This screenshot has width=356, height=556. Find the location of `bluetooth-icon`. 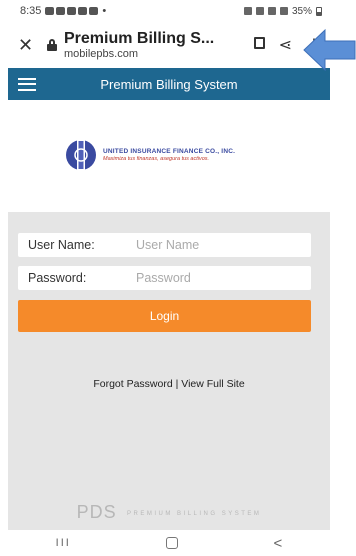

bluetooth-icon is located at coordinates (259, 11).